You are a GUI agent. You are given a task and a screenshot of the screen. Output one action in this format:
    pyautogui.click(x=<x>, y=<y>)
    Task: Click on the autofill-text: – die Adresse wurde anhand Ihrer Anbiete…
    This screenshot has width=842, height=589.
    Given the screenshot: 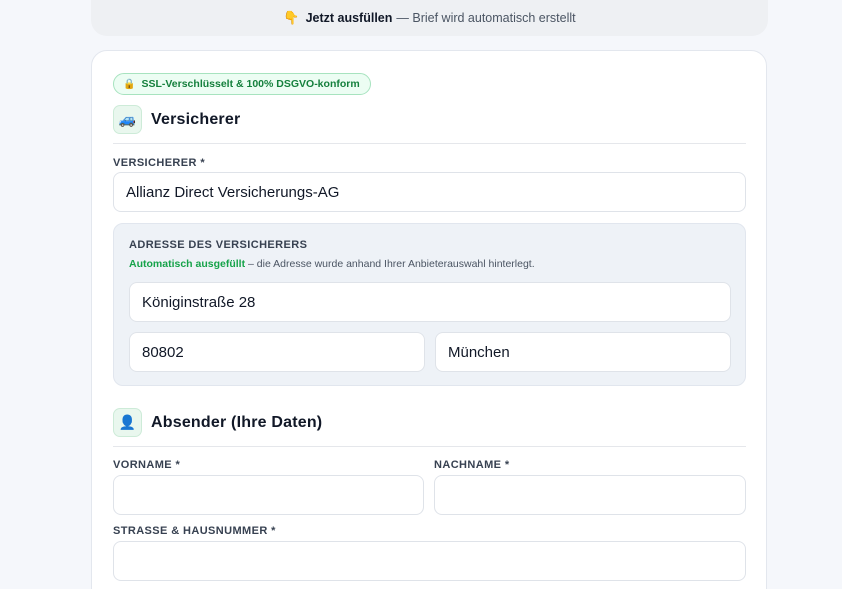 What is the action you would take?
    pyautogui.click(x=390, y=264)
    